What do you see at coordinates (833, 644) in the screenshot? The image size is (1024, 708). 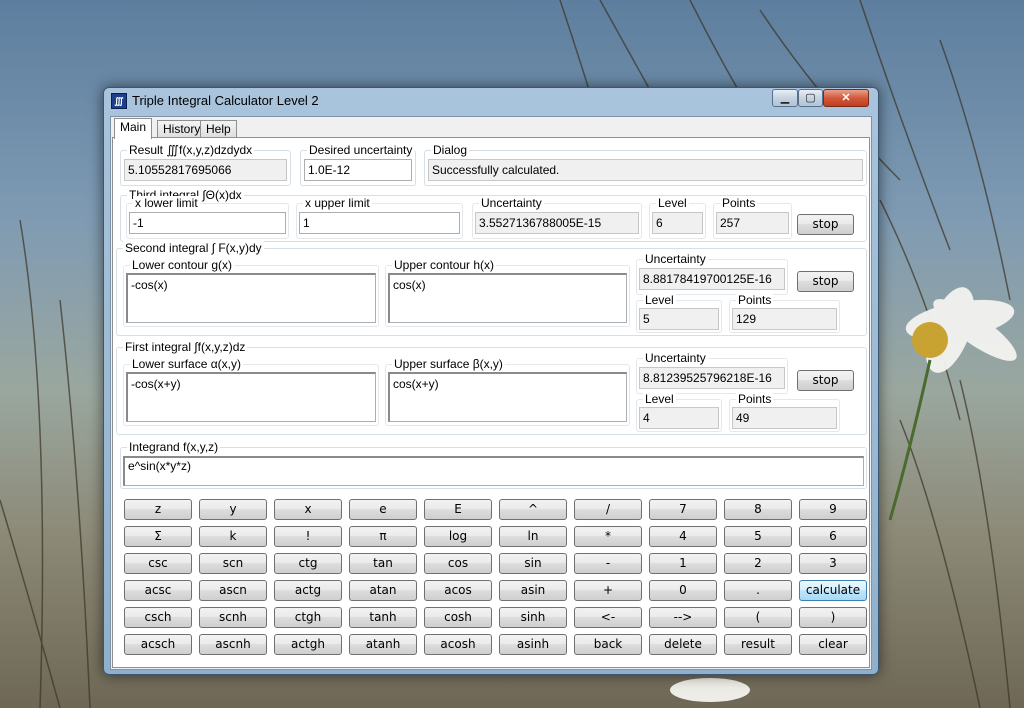 I see `key-clear-button: clear` at bounding box center [833, 644].